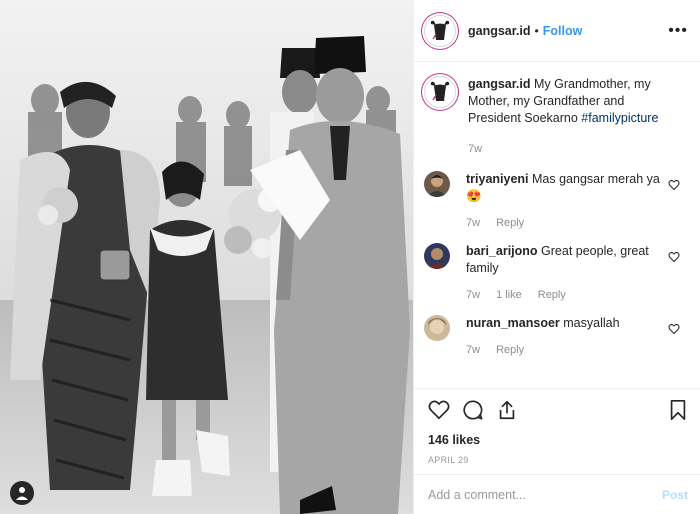  What do you see at coordinates (596, 179) in the screenshot?
I see `comment-content: Mas gangsar merah ya` at bounding box center [596, 179].